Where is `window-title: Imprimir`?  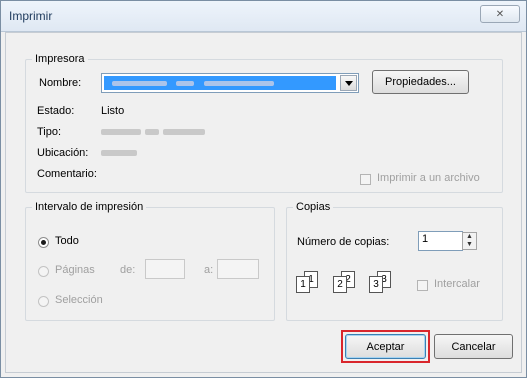 window-title: Imprimir is located at coordinates (31, 16).